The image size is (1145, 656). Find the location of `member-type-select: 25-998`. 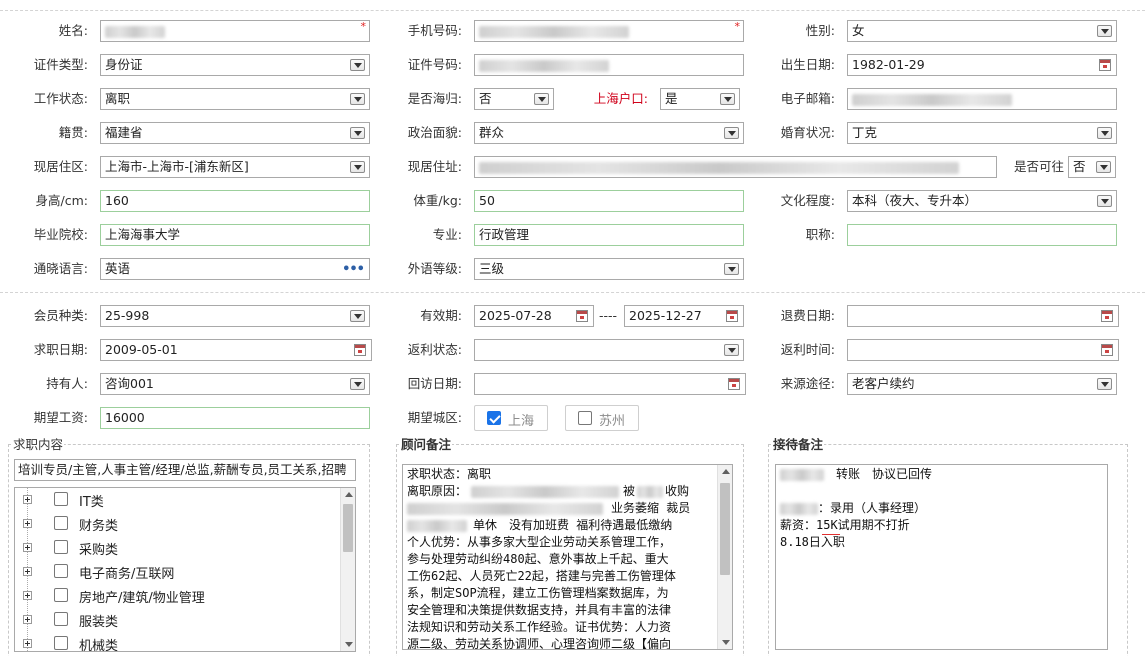

member-type-select: 25-998 is located at coordinates (235, 316).